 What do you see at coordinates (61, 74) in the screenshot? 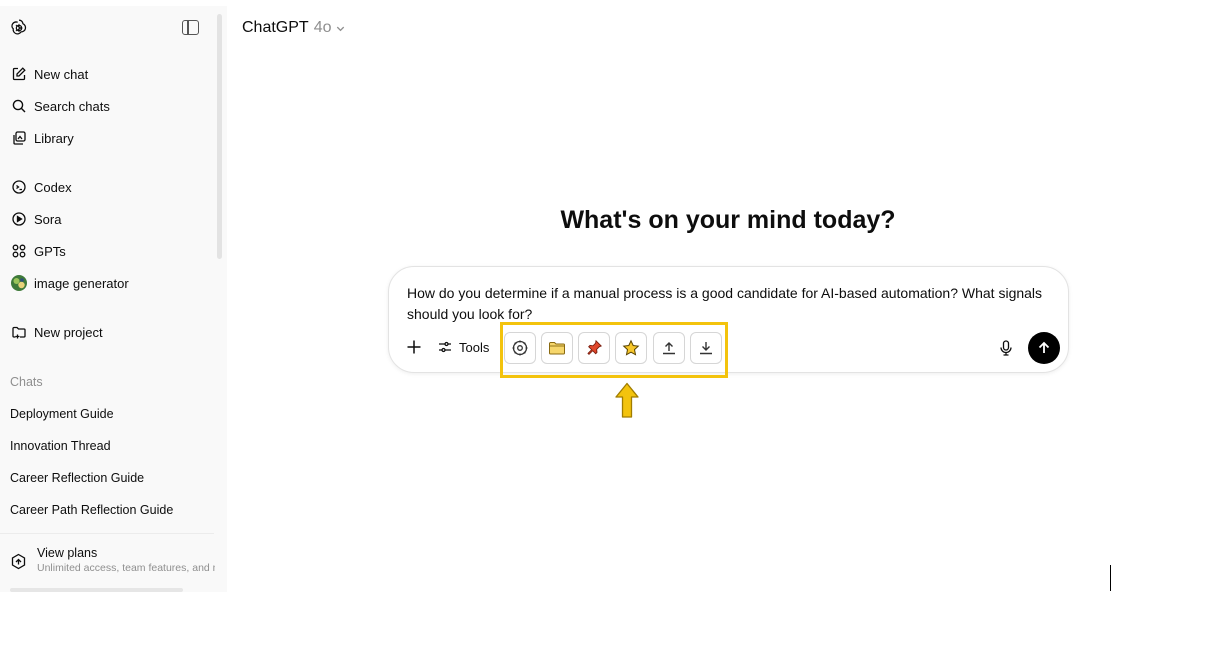
I see `sidebar-item-label: New chat` at bounding box center [61, 74].